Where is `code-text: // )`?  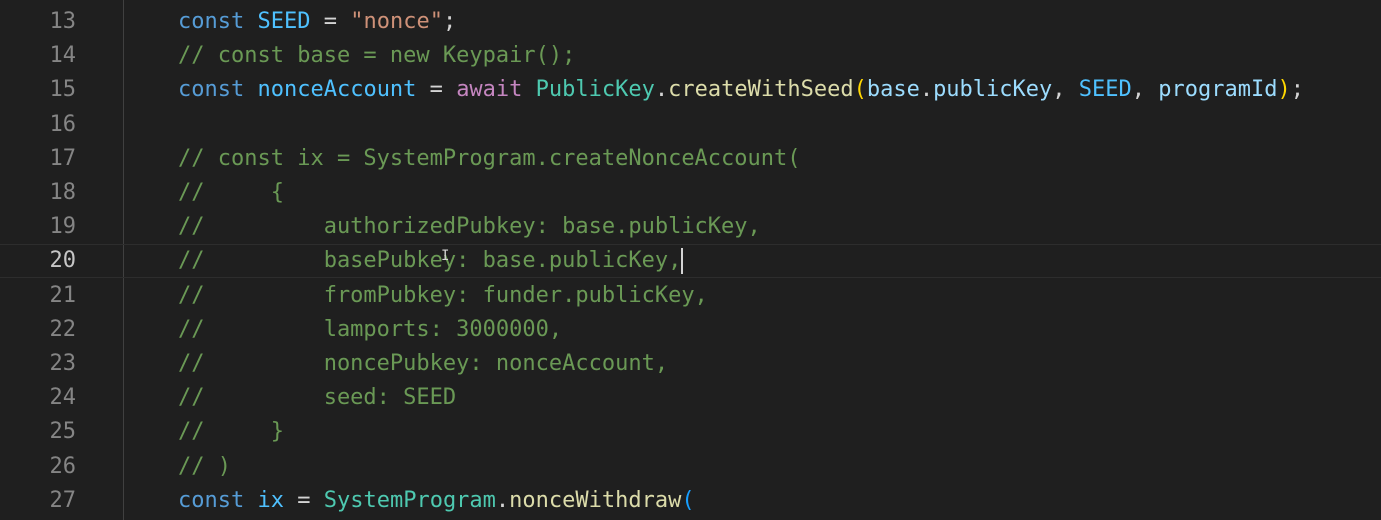
code-text: // ) is located at coordinates (204, 467).